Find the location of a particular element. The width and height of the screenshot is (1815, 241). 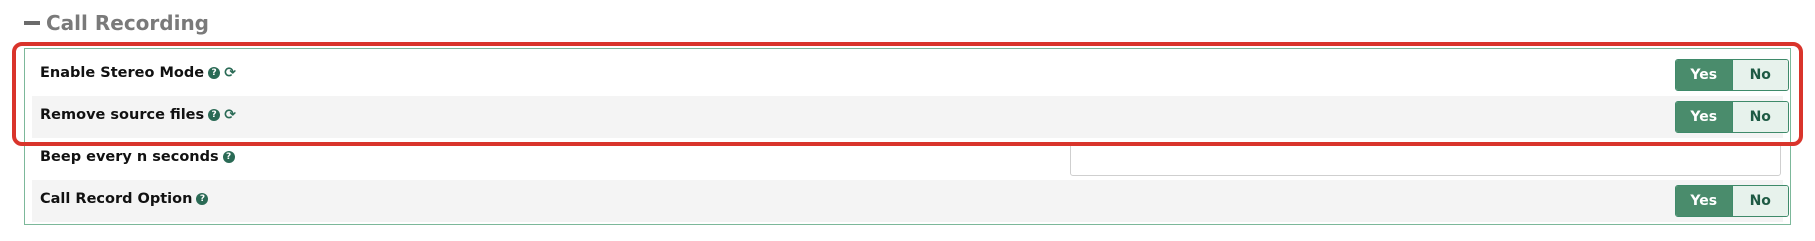

section-header: Call Recording is located at coordinates (116, 23).